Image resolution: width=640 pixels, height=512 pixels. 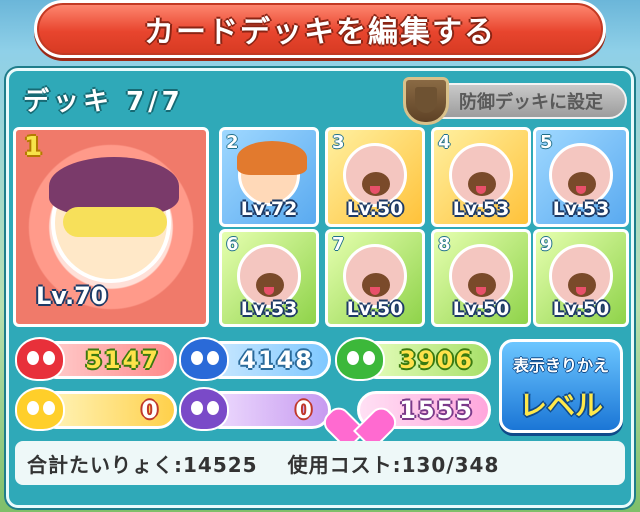 I want to click on card-slot-number: 3, so click(x=338, y=142).